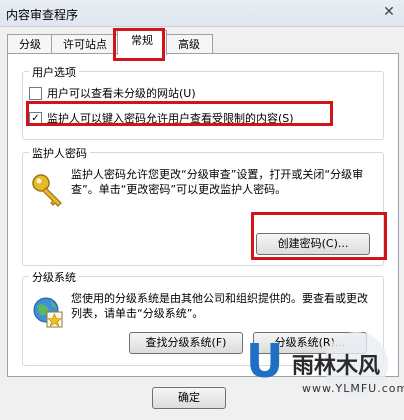 The image size is (404, 420). What do you see at coordinates (202, 13) in the screenshot?
I see `title-bar: 内容审查程序 ✕` at bounding box center [202, 13].